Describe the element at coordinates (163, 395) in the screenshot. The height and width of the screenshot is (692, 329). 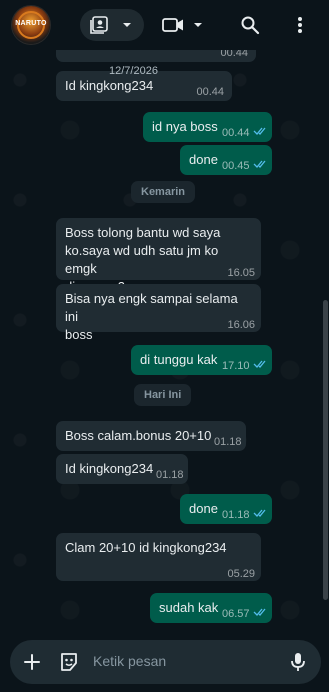
I see `date-separator: Hari Ini` at that location.